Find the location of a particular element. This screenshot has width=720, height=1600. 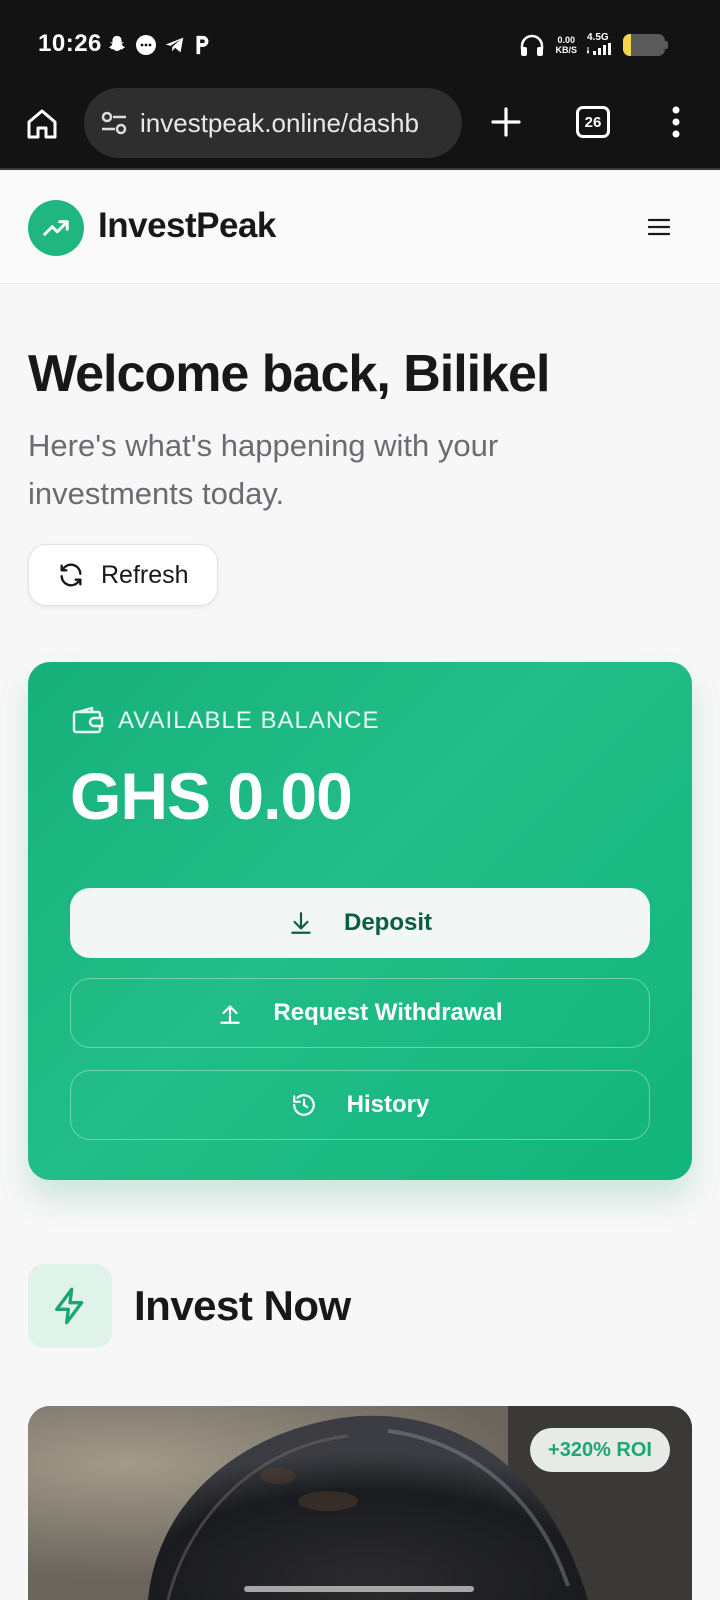

logo is located at coordinates (56, 228).